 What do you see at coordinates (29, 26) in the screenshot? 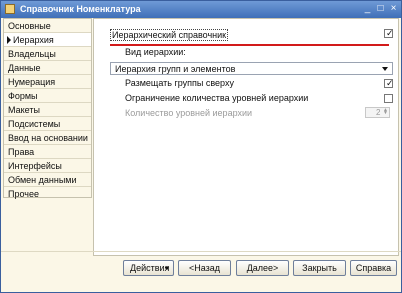
I see `sidebar-item-label: Основные` at bounding box center [29, 26].